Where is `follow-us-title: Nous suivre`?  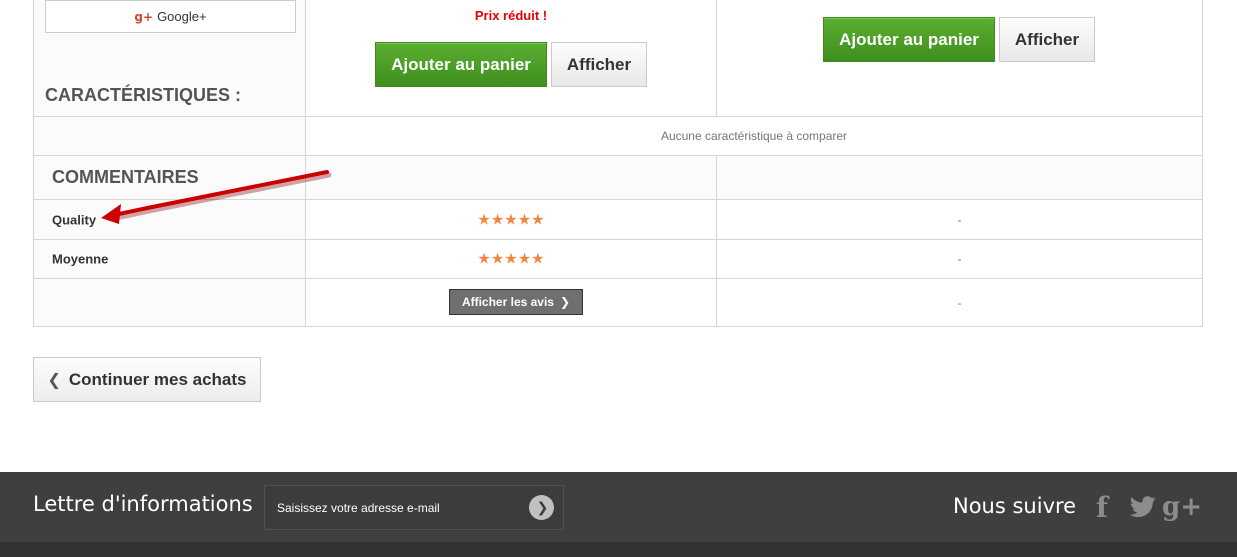 follow-us-title: Nous suivre is located at coordinates (1015, 506).